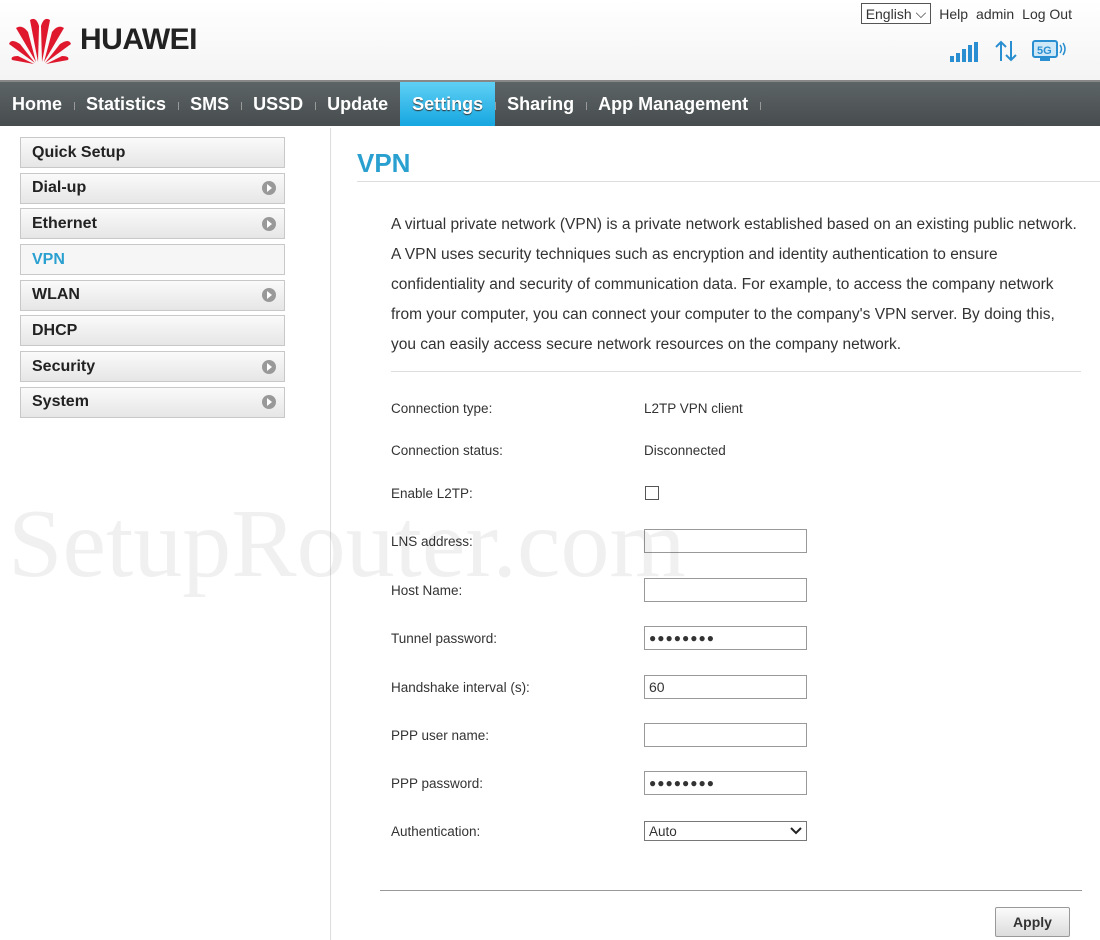 This screenshot has width=1100, height=940. Describe the element at coordinates (1006, 51) in the screenshot. I see `data-transfer-icon` at that location.